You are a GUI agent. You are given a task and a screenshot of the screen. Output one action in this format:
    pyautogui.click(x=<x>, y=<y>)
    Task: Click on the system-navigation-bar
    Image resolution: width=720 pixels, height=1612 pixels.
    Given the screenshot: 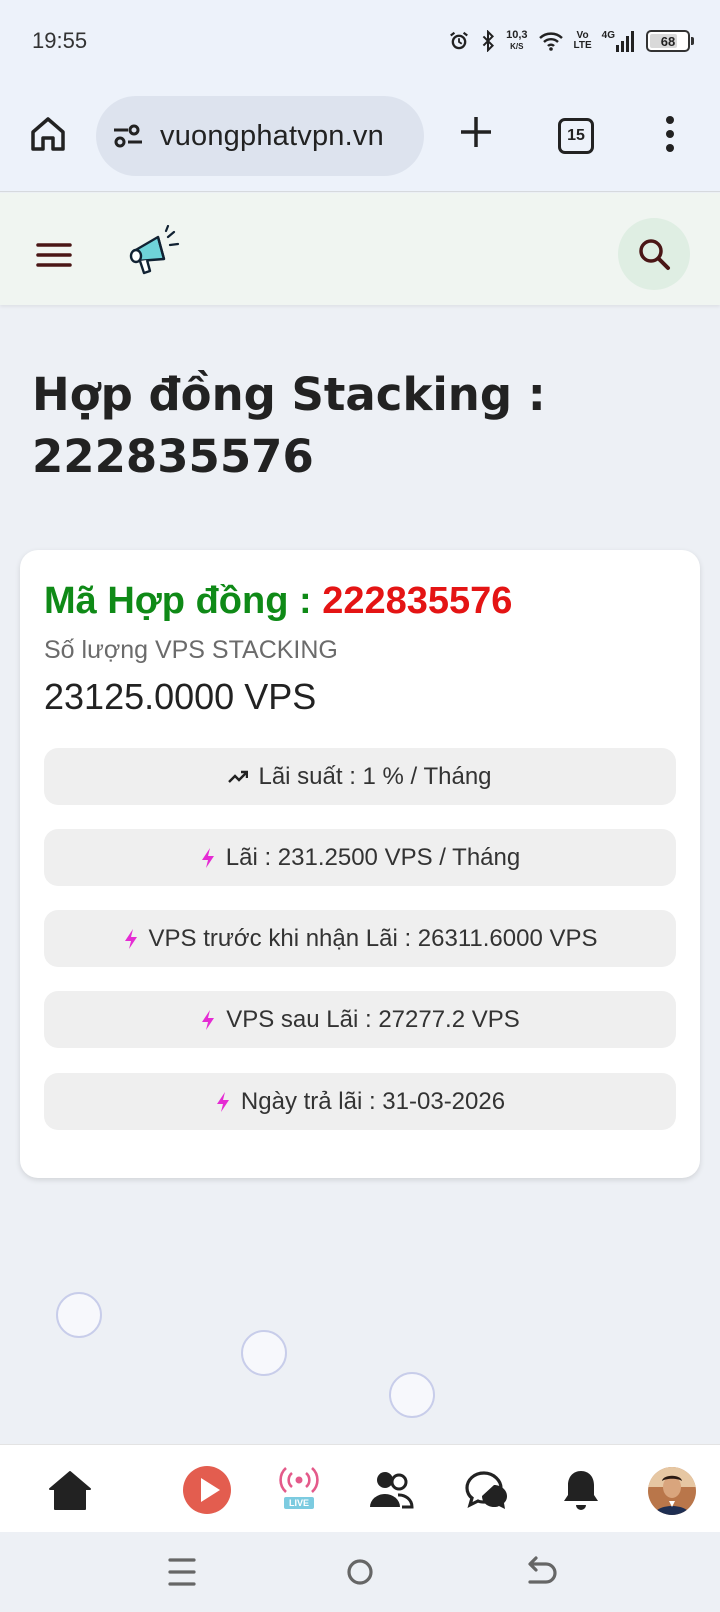 What is the action you would take?
    pyautogui.click(x=360, y=1572)
    